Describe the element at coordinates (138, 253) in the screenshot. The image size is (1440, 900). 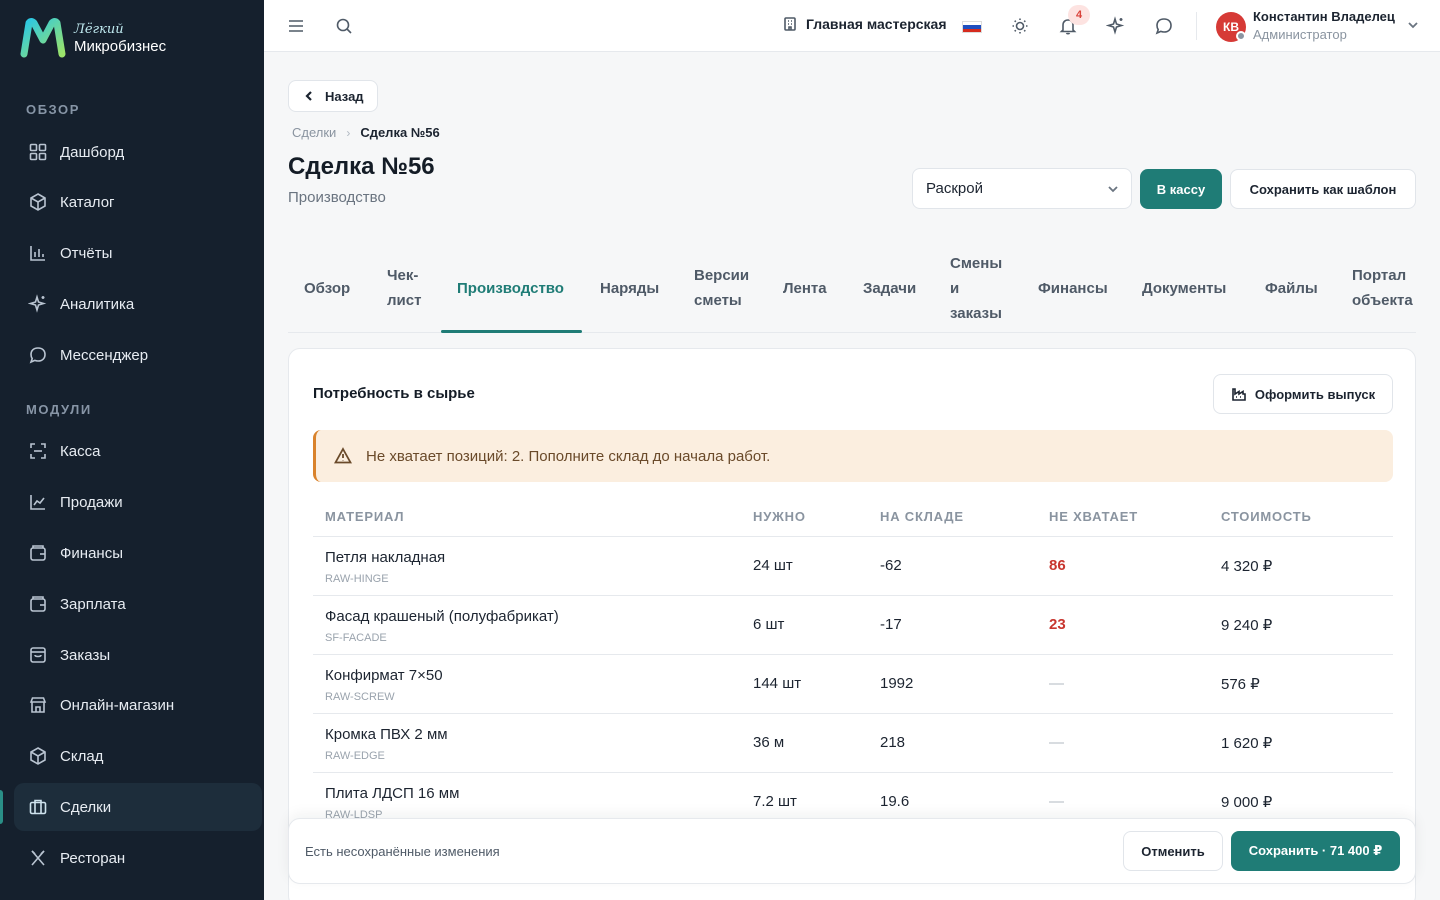
I see `sidebar-item-reports: Отчёты` at that location.